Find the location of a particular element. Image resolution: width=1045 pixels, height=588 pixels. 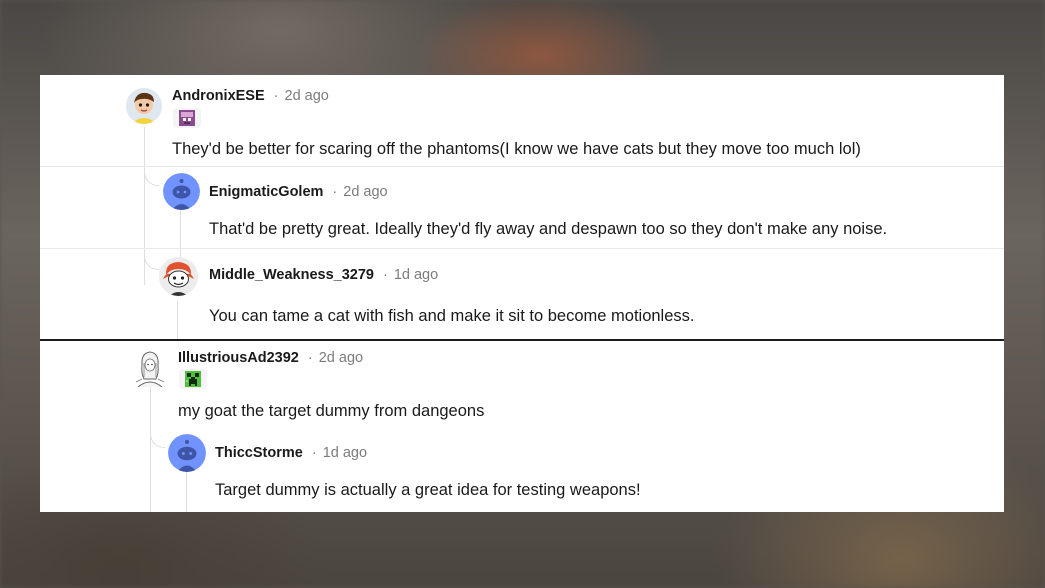

comment-meta: AndronixESE · 2d ago is located at coordinates (250, 96).